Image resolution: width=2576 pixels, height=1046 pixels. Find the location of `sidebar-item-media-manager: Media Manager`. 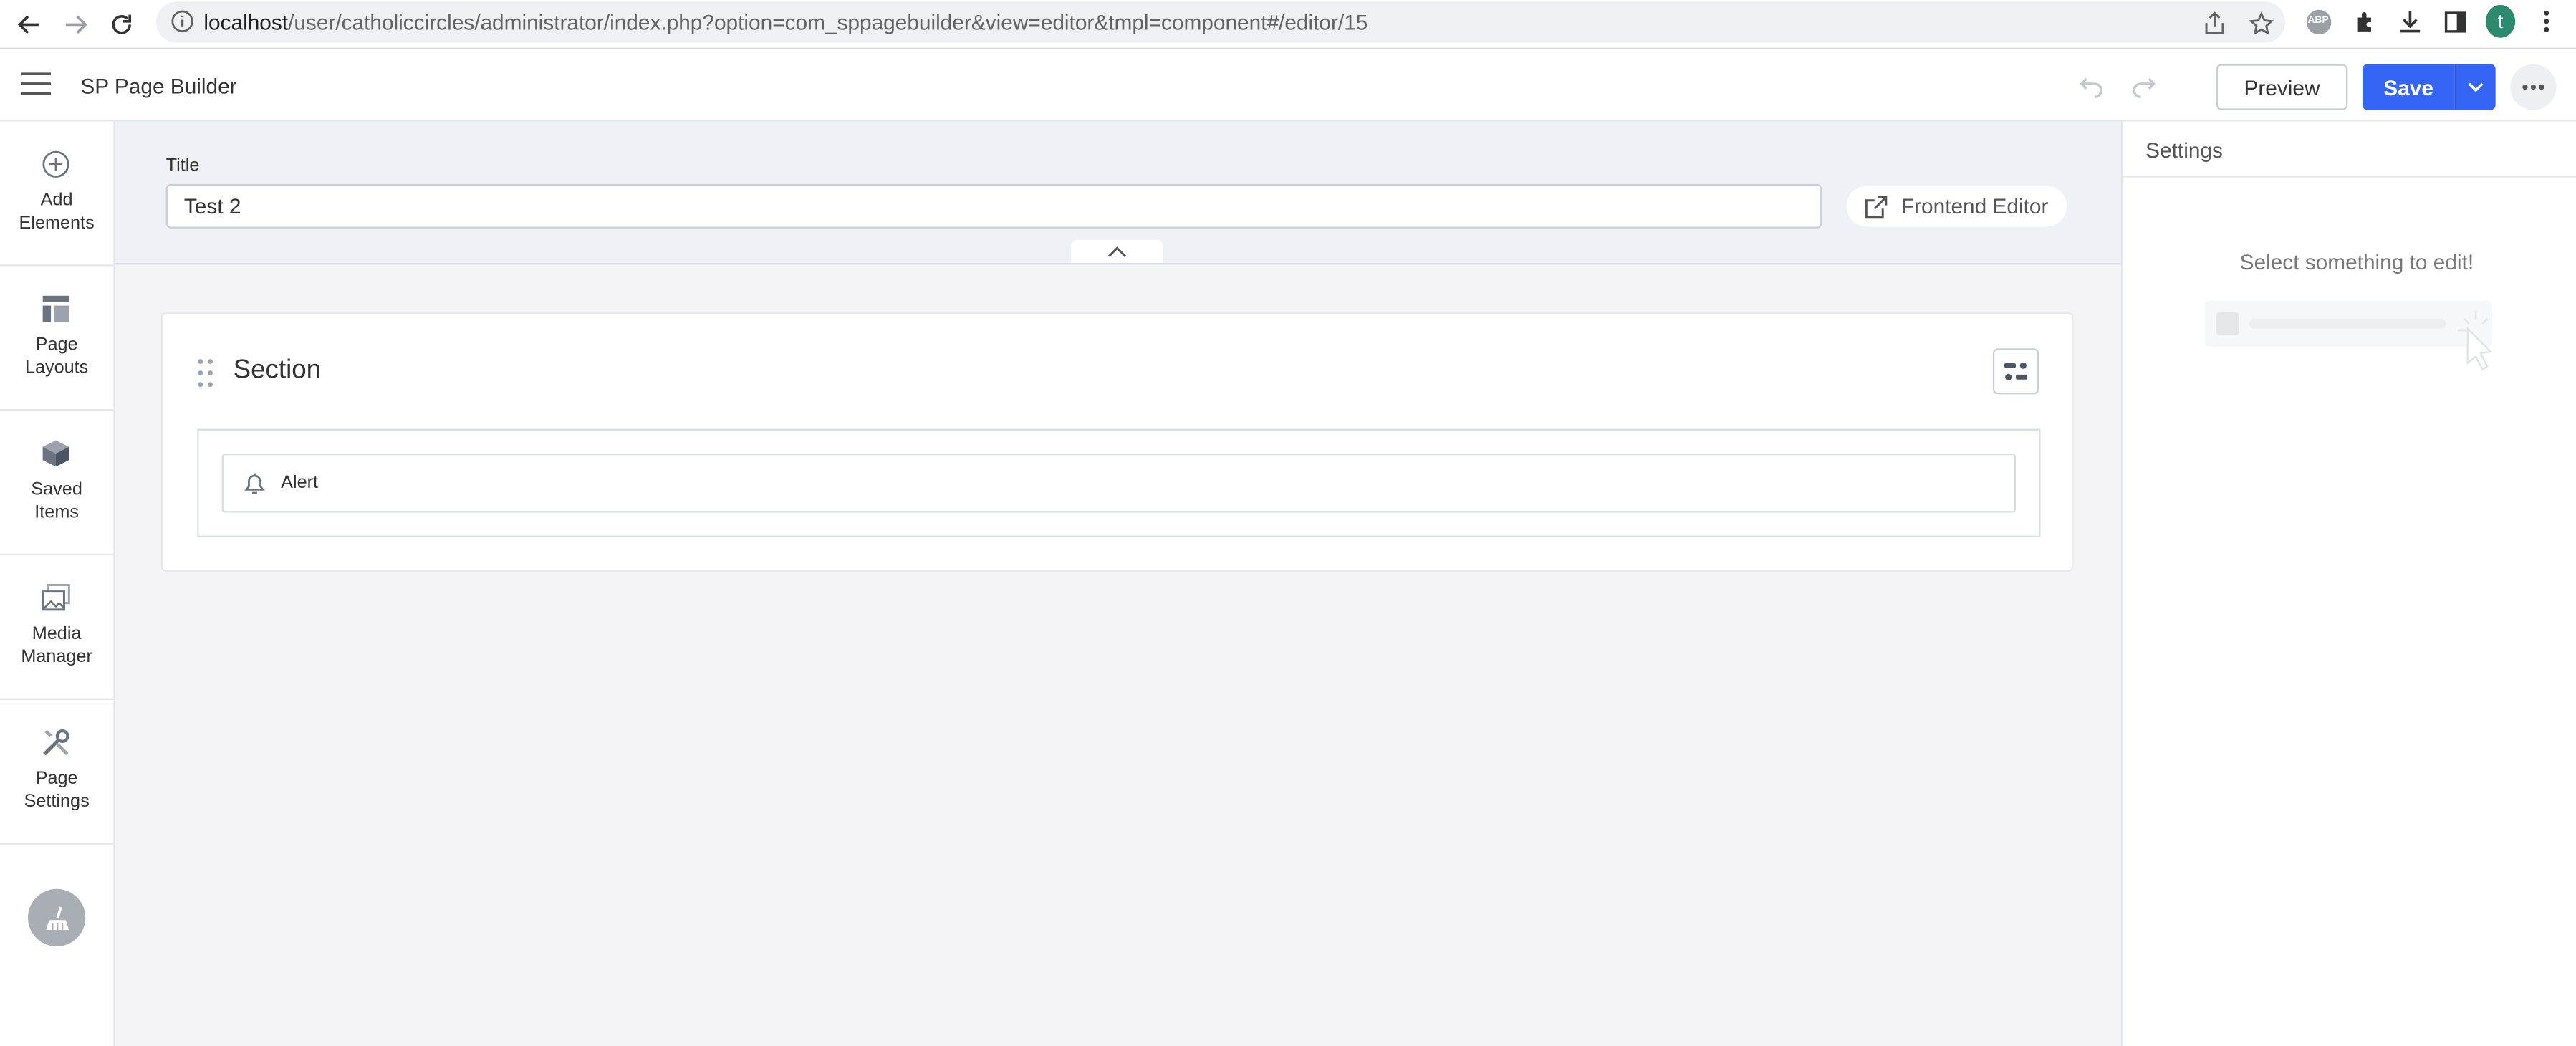

sidebar-item-media-manager: Media Manager is located at coordinates (57, 627).